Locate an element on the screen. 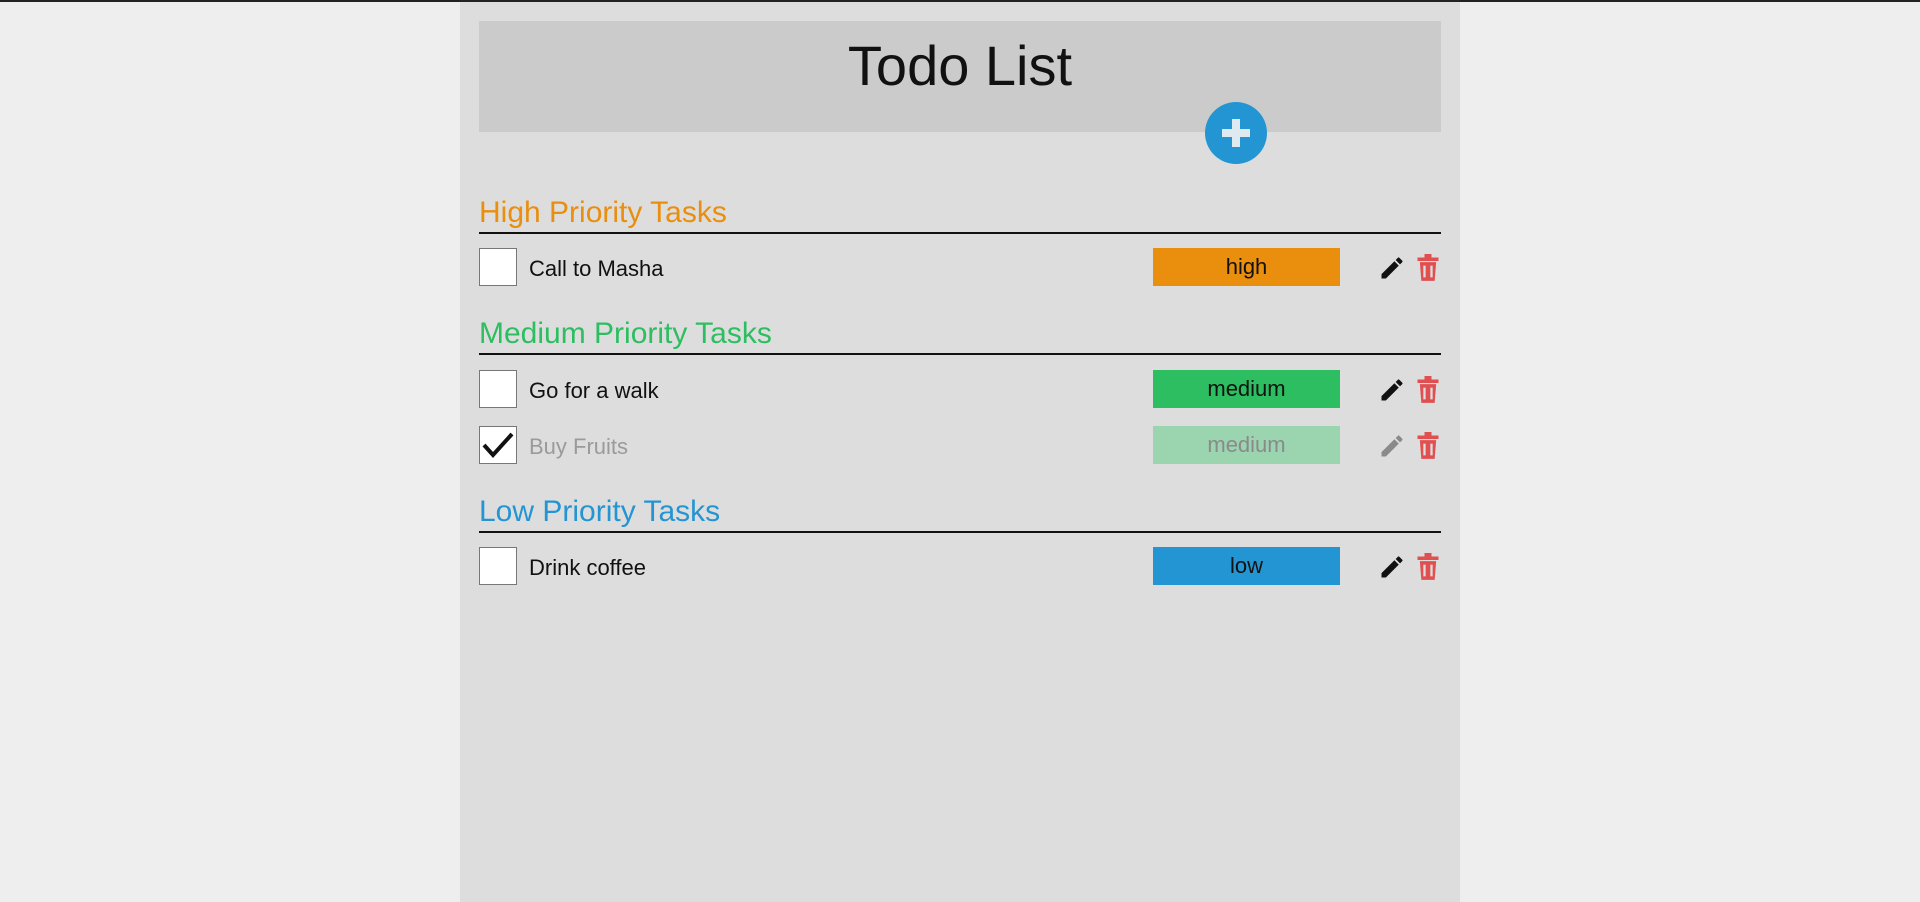 This screenshot has width=1920, height=902. task-text: Go for a walk is located at coordinates (594, 390).